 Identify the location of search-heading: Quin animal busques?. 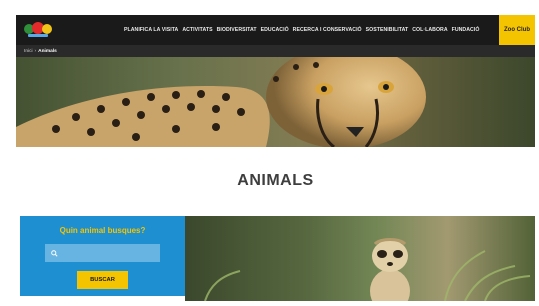
(102, 230).